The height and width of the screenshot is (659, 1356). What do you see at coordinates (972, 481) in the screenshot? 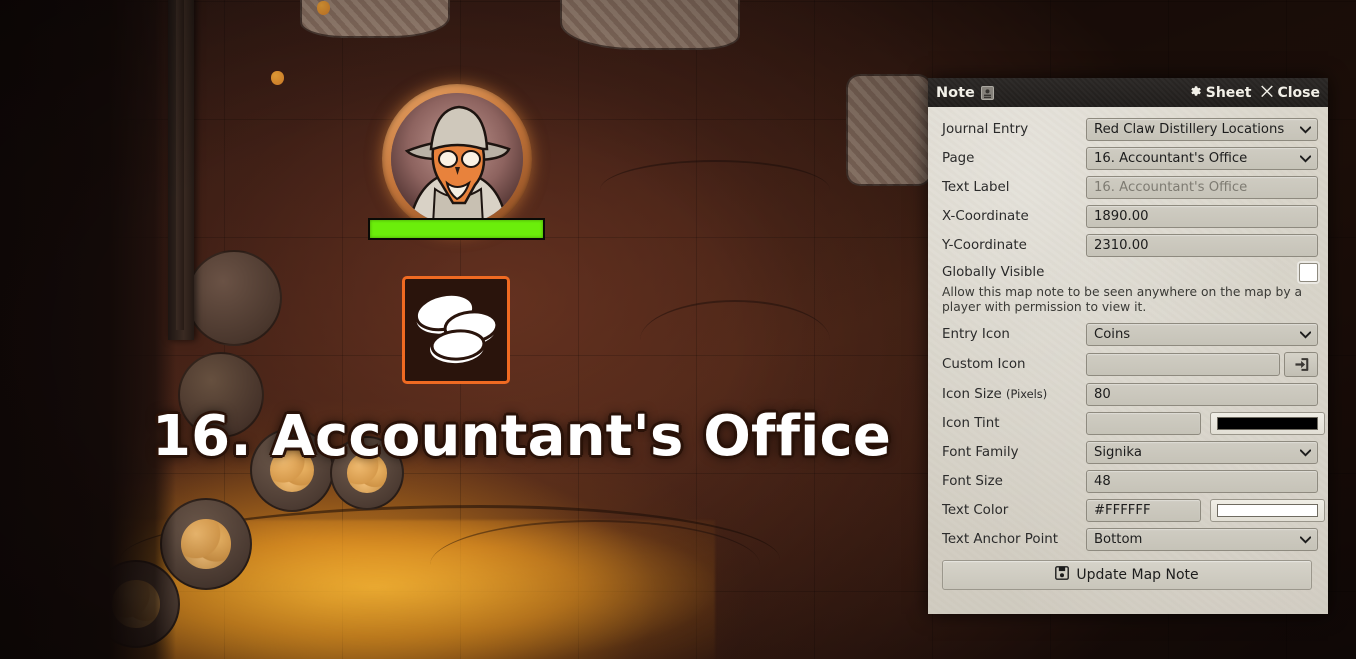
I see `font-size-label: Font Size` at bounding box center [972, 481].